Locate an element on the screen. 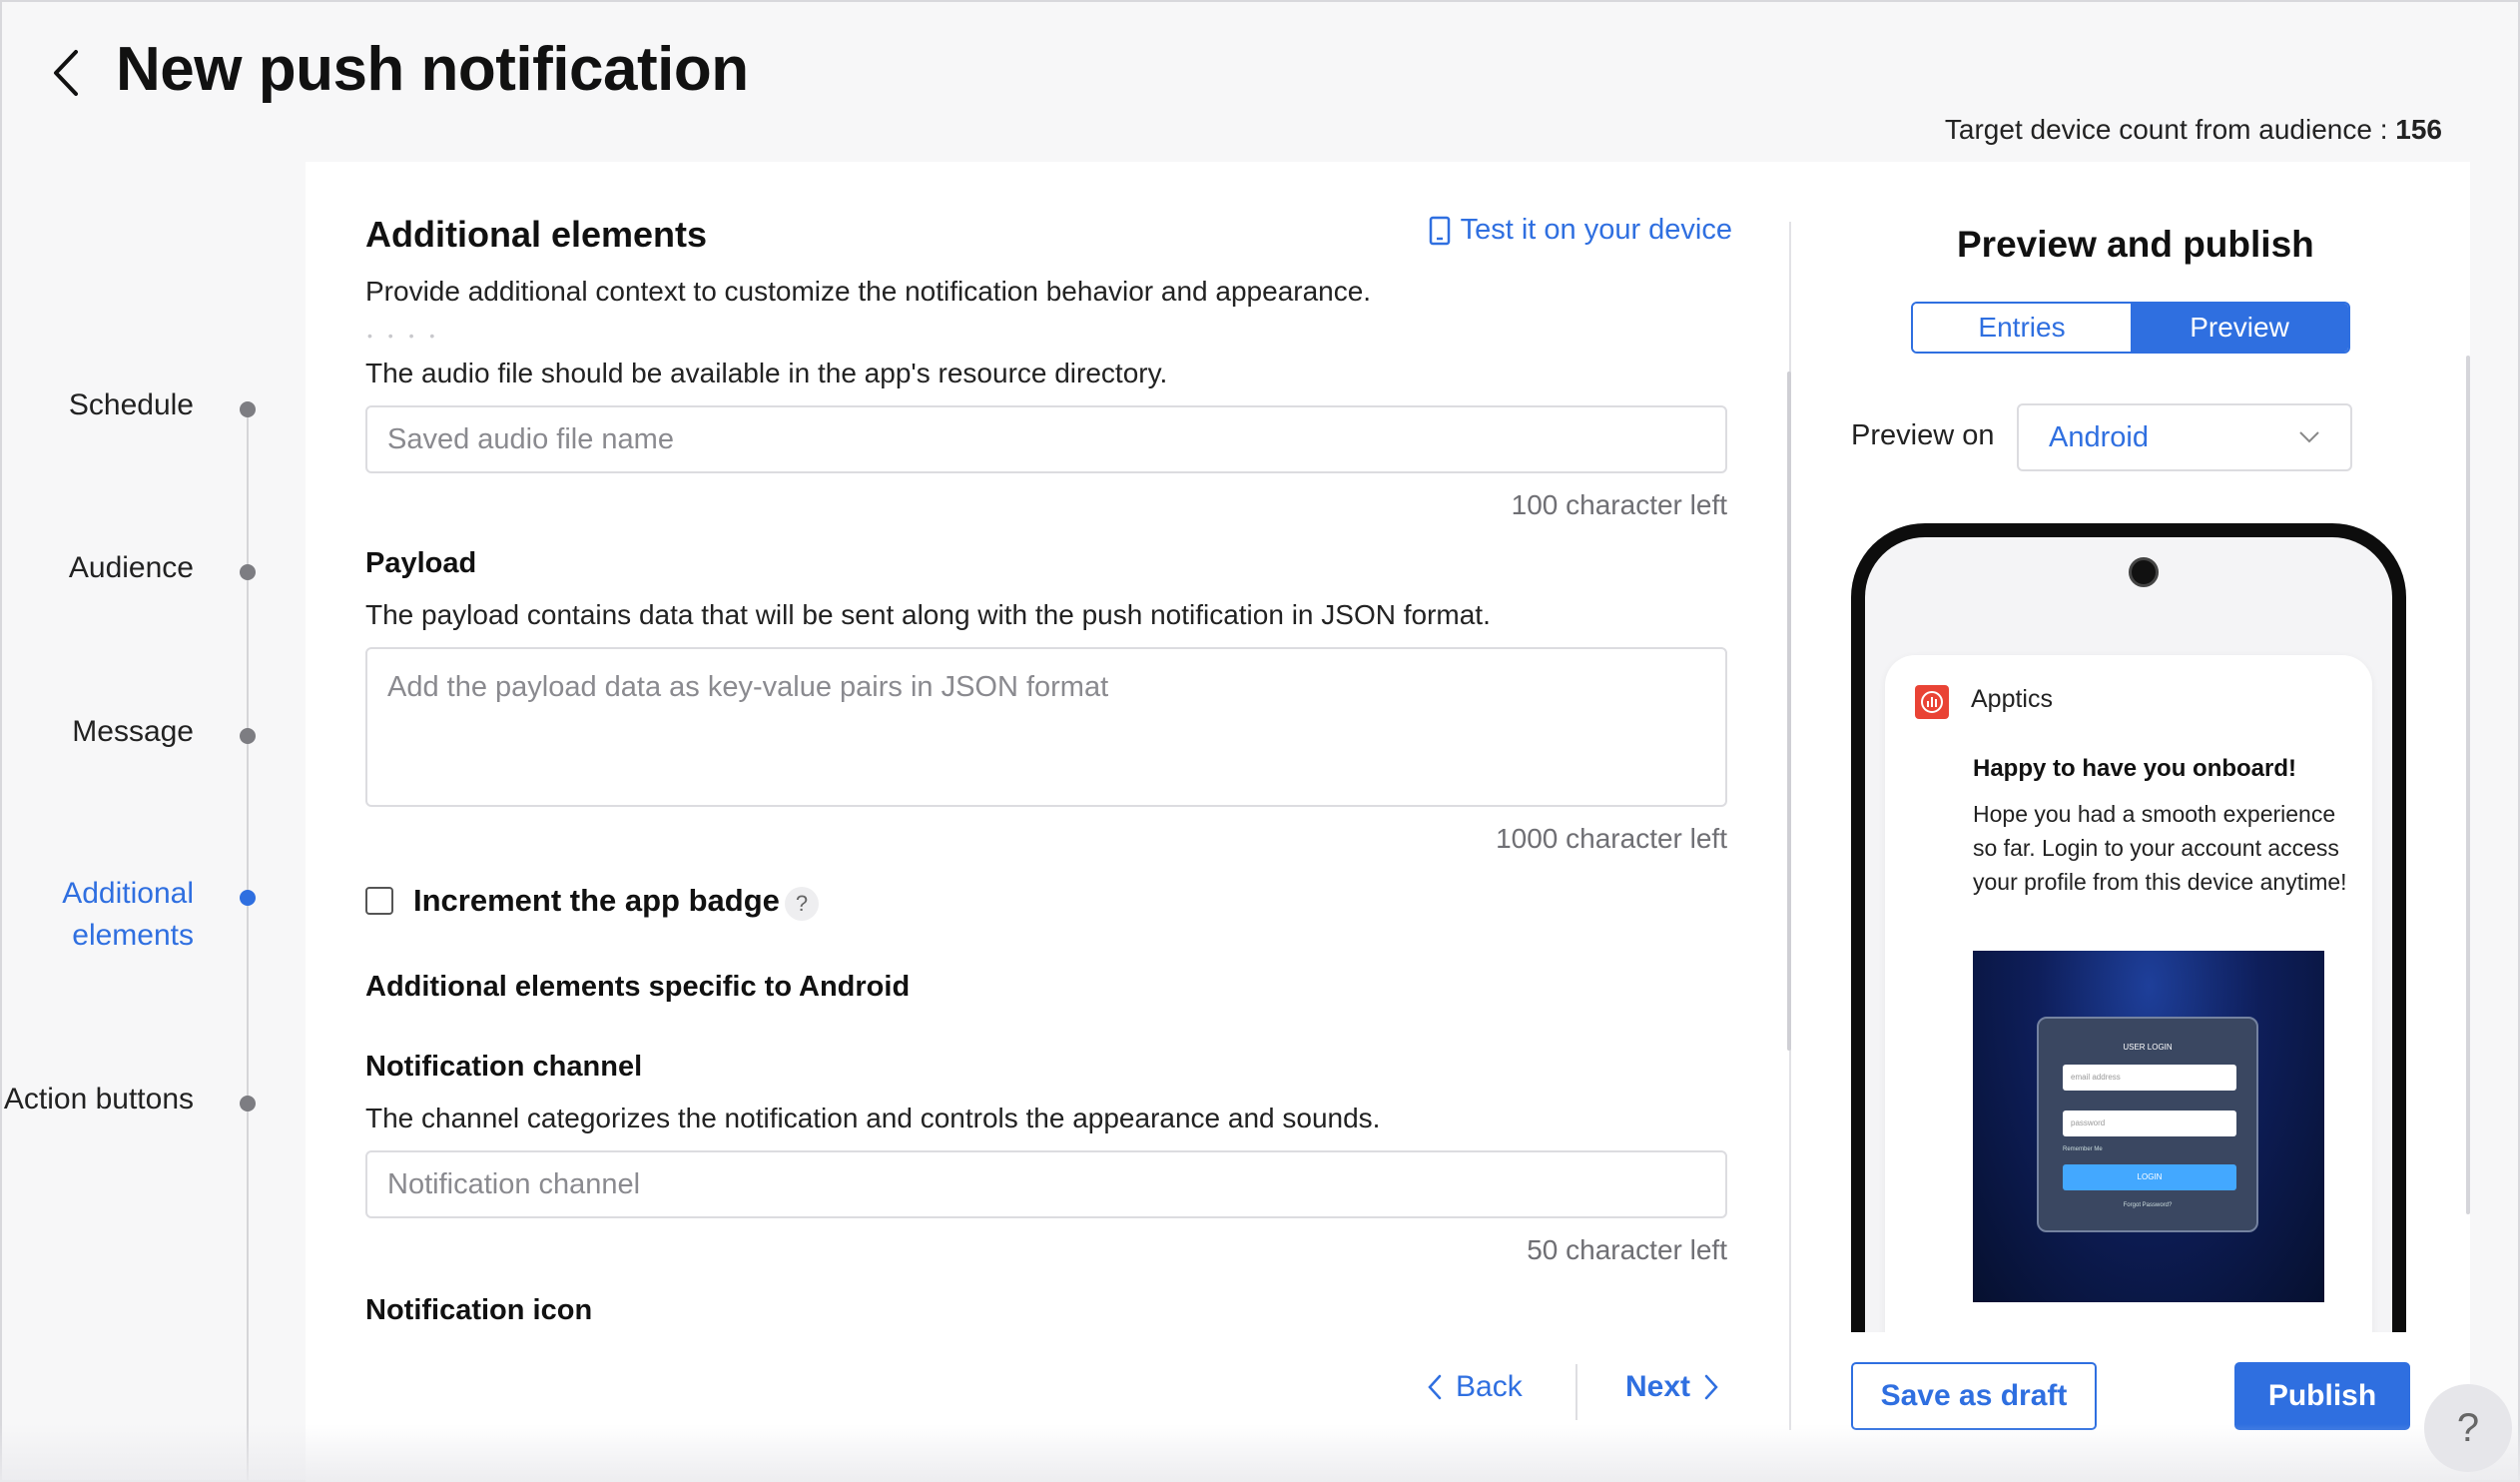 The height and width of the screenshot is (1482, 2520). test-on-device-link: Test it on your device is located at coordinates (1581, 230).